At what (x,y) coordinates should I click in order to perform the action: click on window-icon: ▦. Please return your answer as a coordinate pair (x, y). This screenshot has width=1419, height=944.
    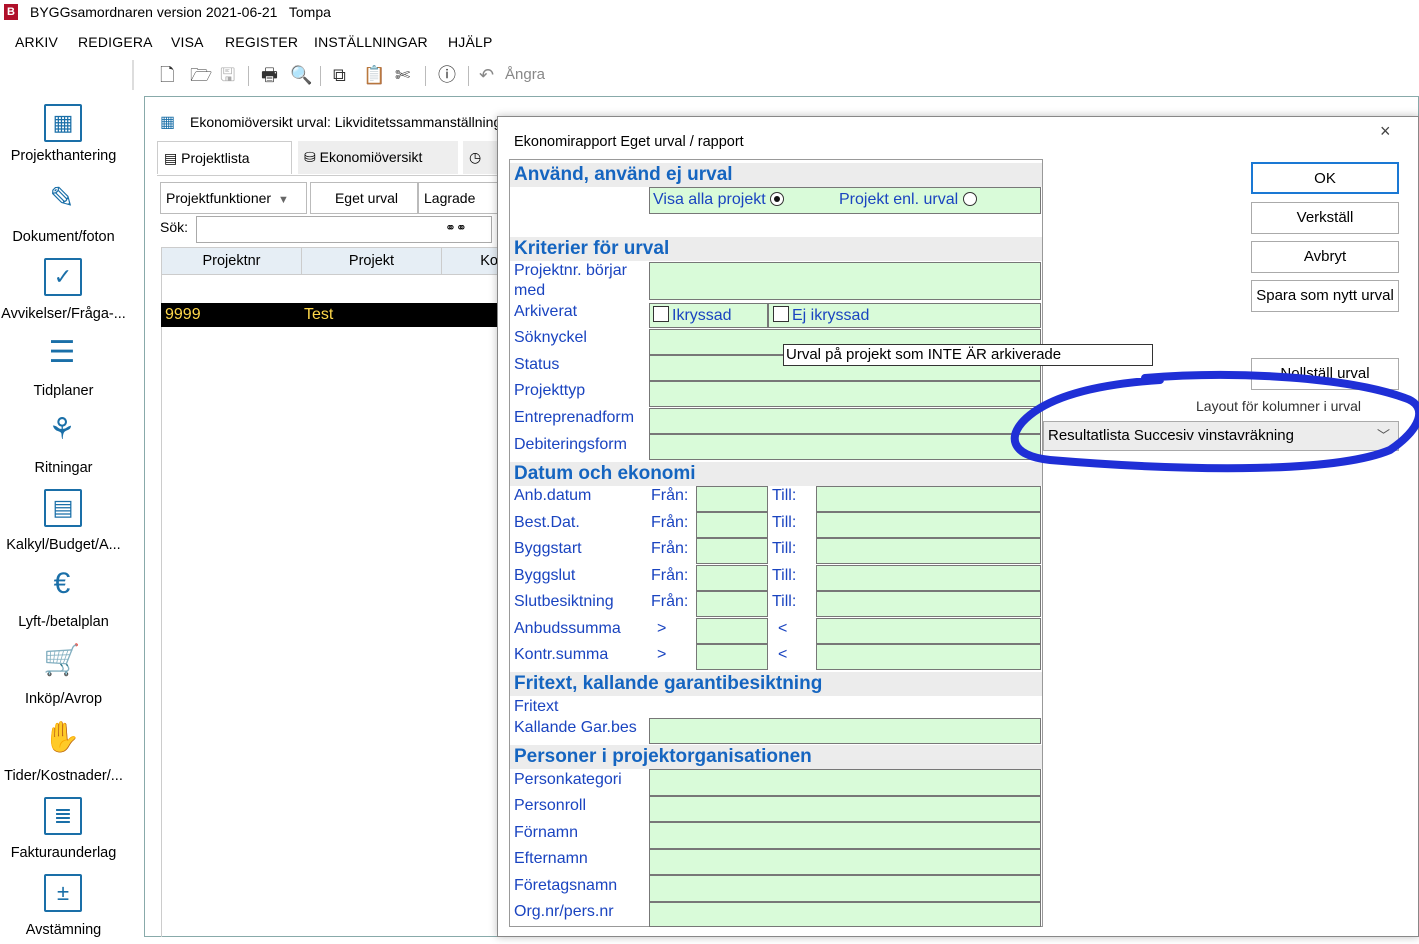
    Looking at the image, I should click on (168, 122).